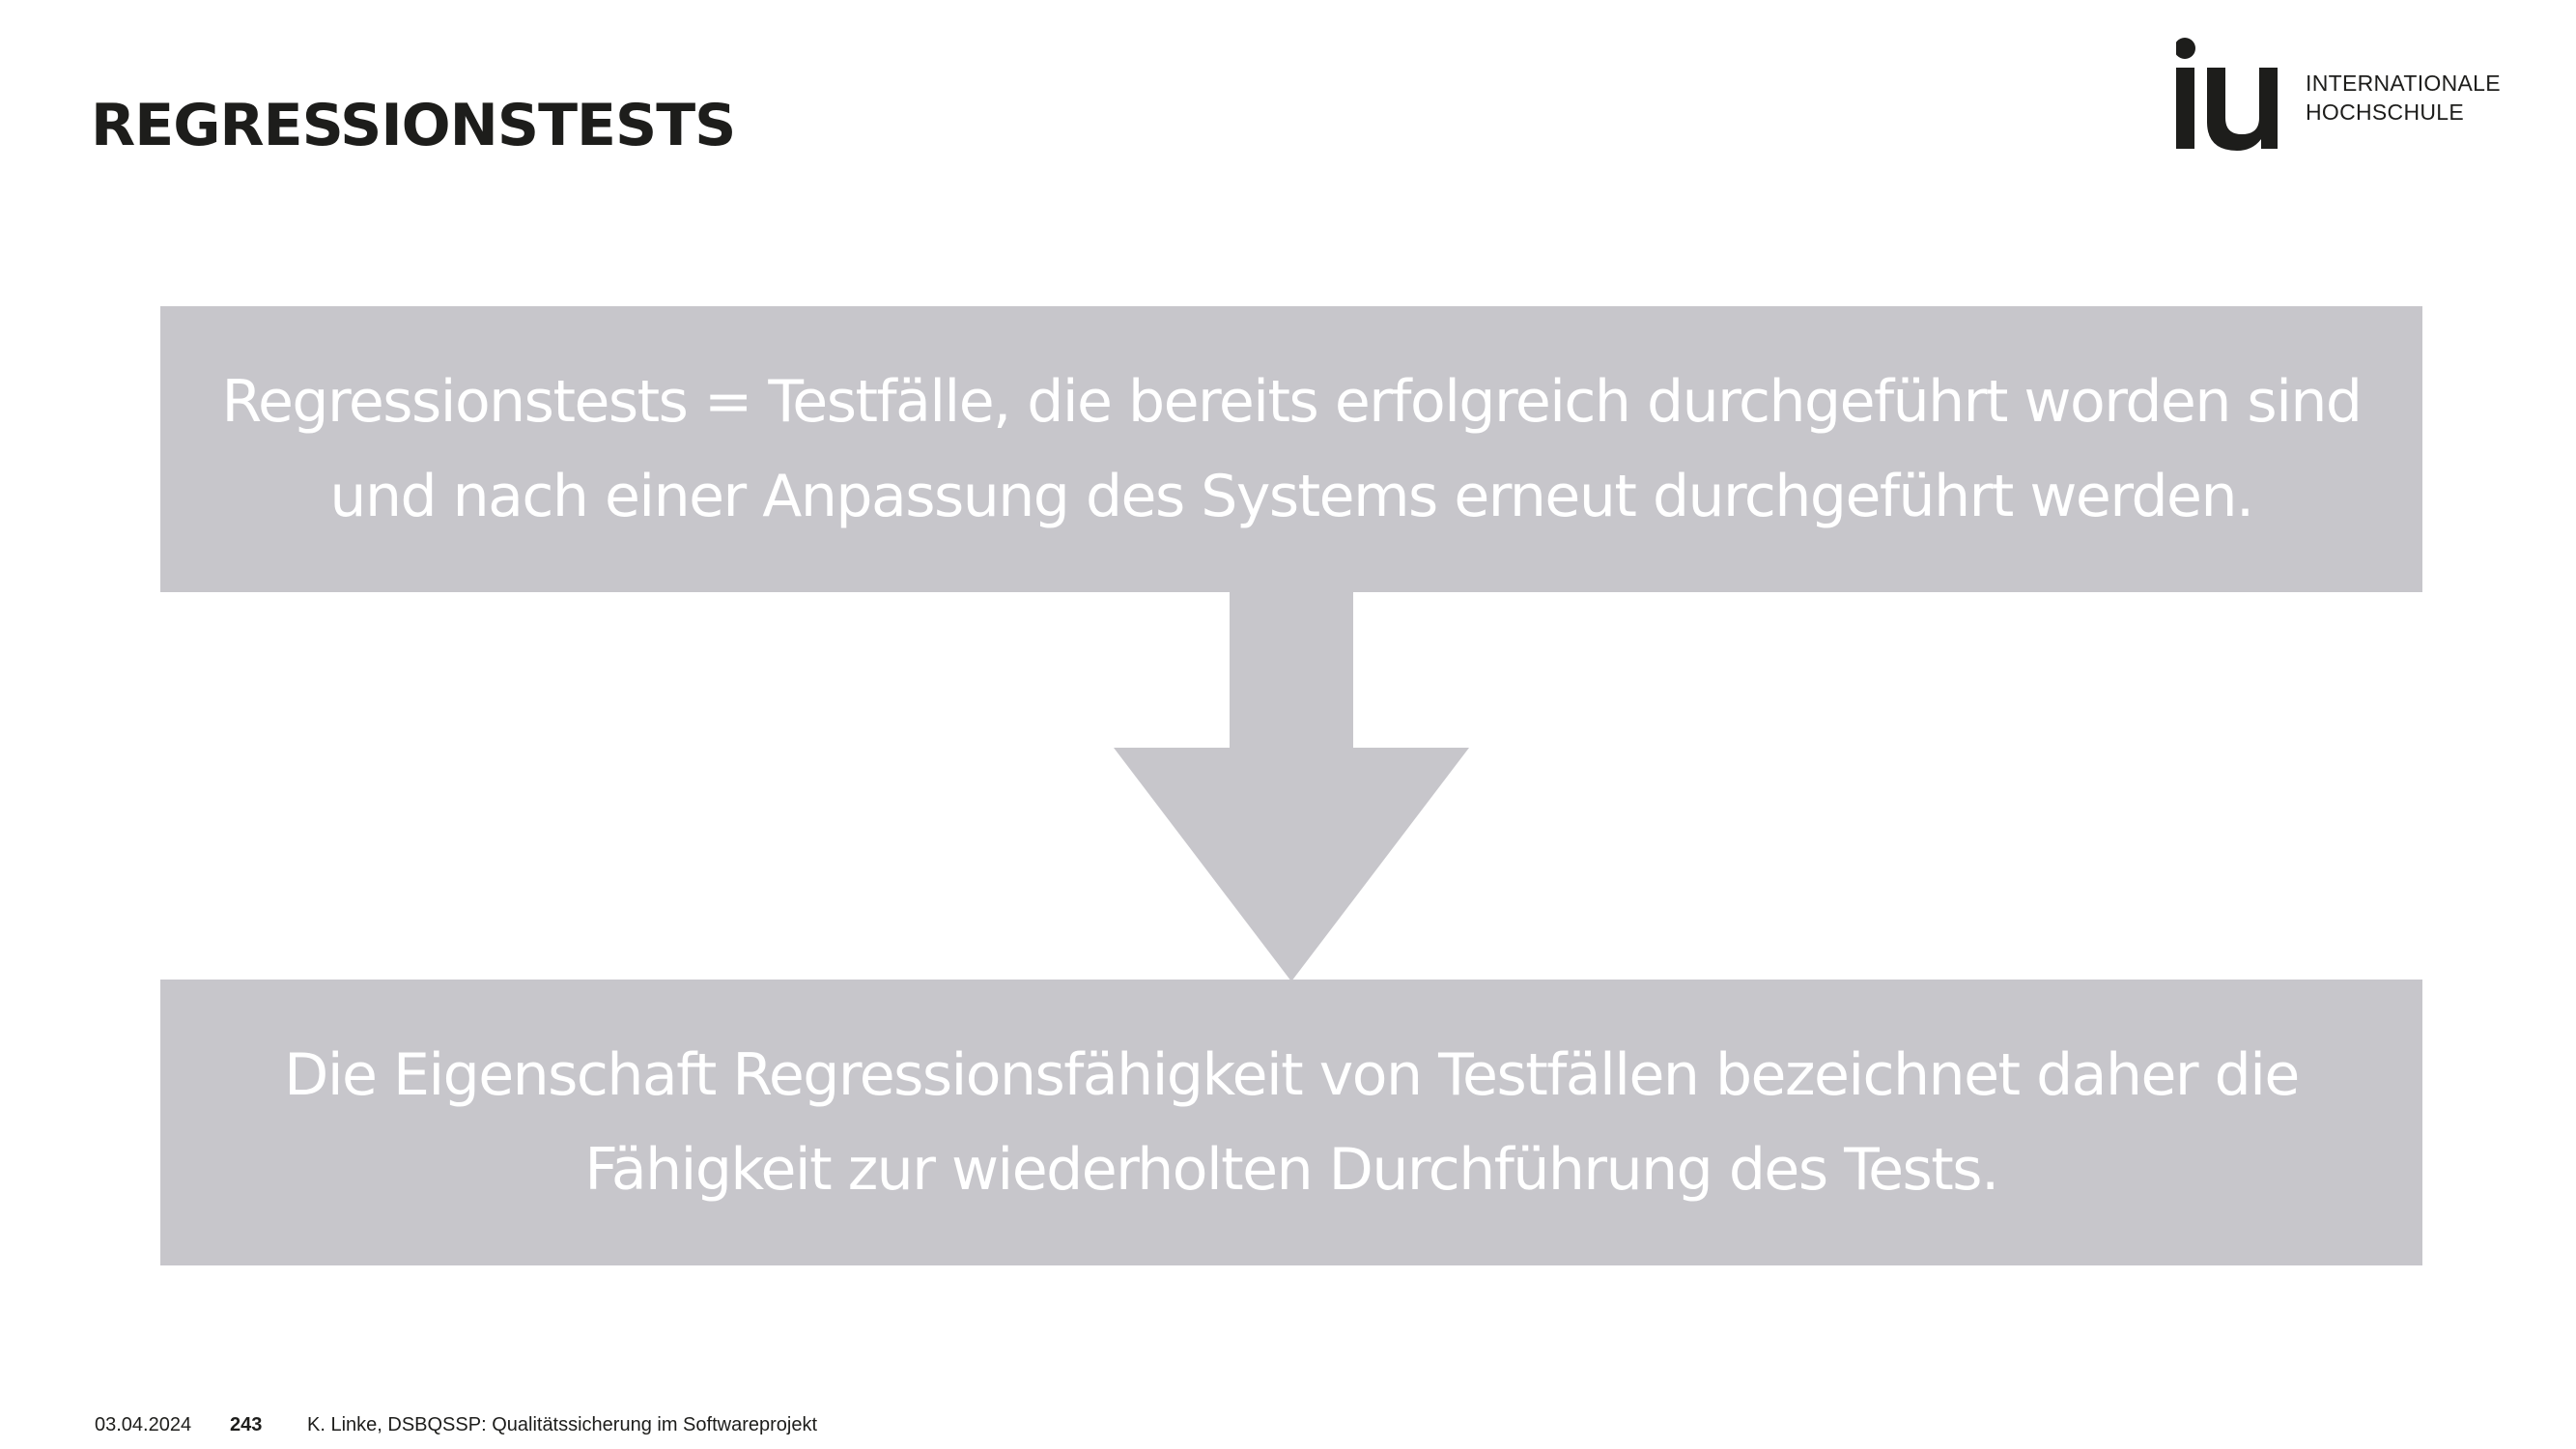 The image size is (2576, 1449). What do you see at coordinates (246, 1424) in the screenshot?
I see `footer-page-number: 243` at bounding box center [246, 1424].